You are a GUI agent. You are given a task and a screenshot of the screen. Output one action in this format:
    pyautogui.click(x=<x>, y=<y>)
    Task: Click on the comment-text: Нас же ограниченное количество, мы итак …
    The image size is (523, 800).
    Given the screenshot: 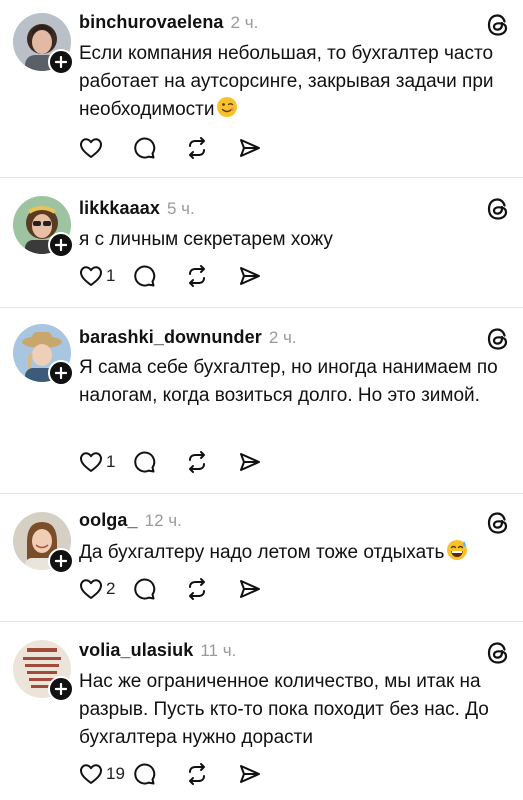 What is the action you would take?
    pyautogui.click(x=294, y=710)
    